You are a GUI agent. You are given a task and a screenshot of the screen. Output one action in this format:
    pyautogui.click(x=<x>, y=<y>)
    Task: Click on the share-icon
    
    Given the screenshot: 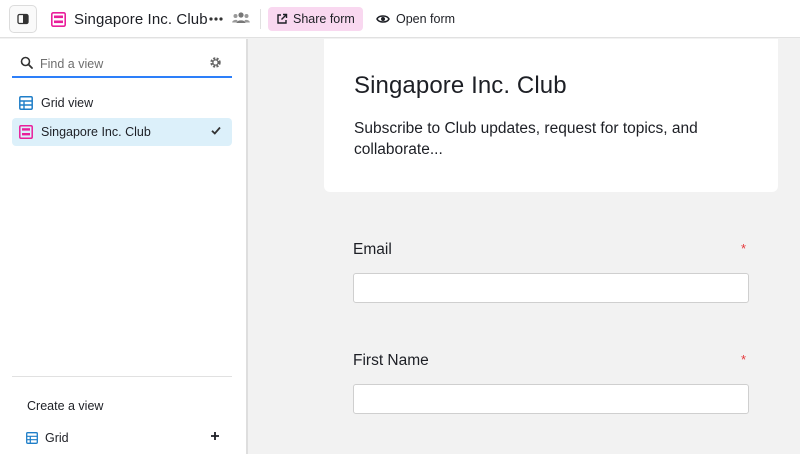 What is the action you would take?
    pyautogui.click(x=282, y=18)
    